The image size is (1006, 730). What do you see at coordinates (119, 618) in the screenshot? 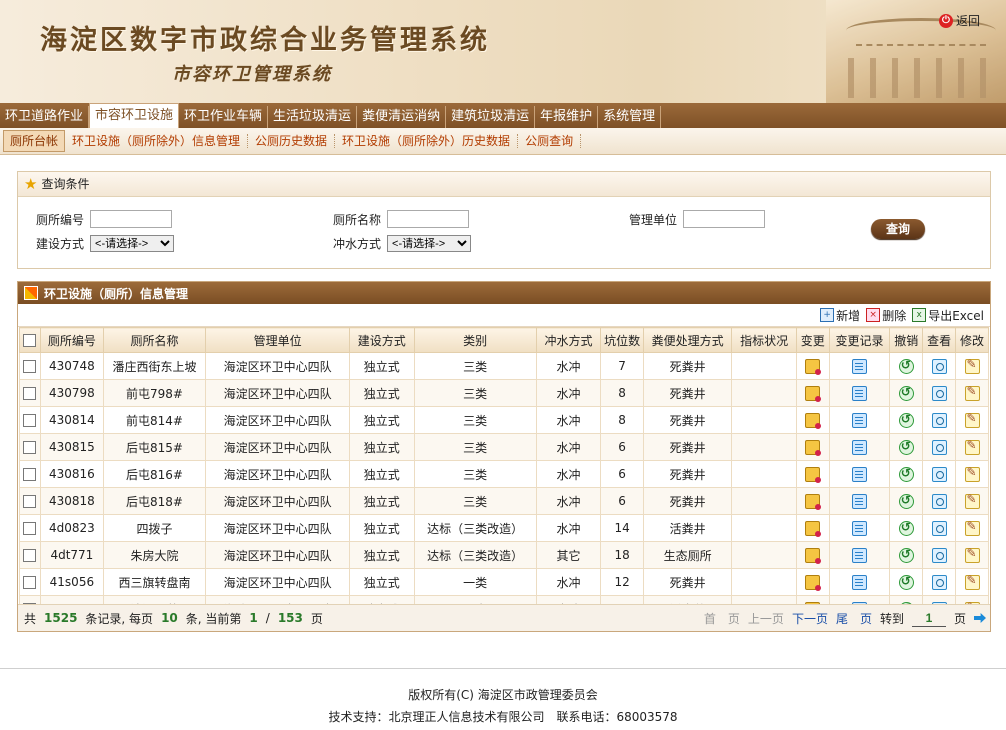
I see `pager-mid1: 条记录, 每页` at bounding box center [119, 618].